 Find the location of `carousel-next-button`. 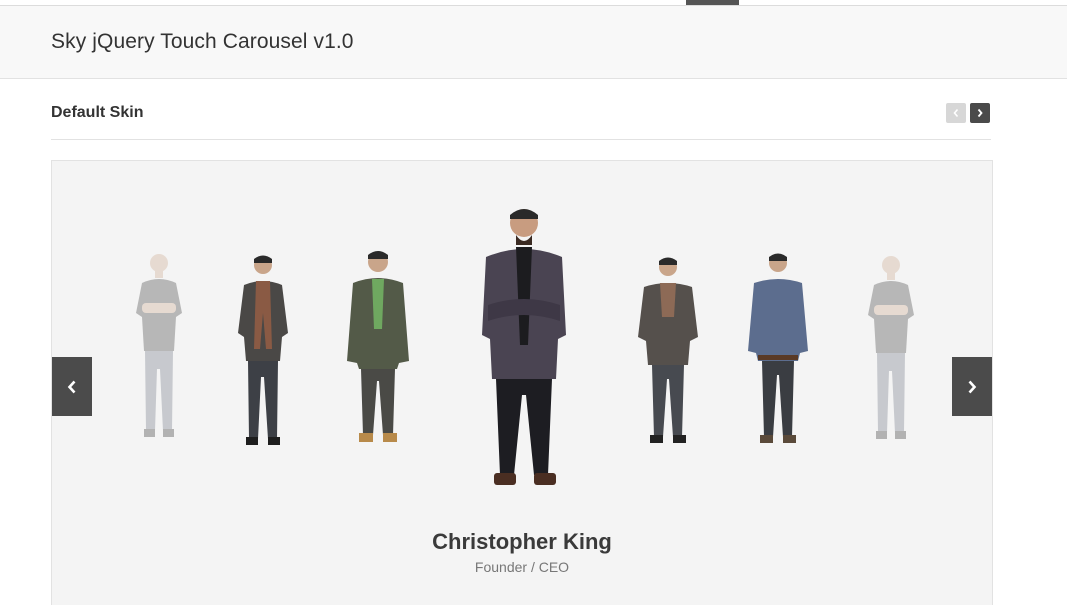

carousel-next-button is located at coordinates (972, 386).